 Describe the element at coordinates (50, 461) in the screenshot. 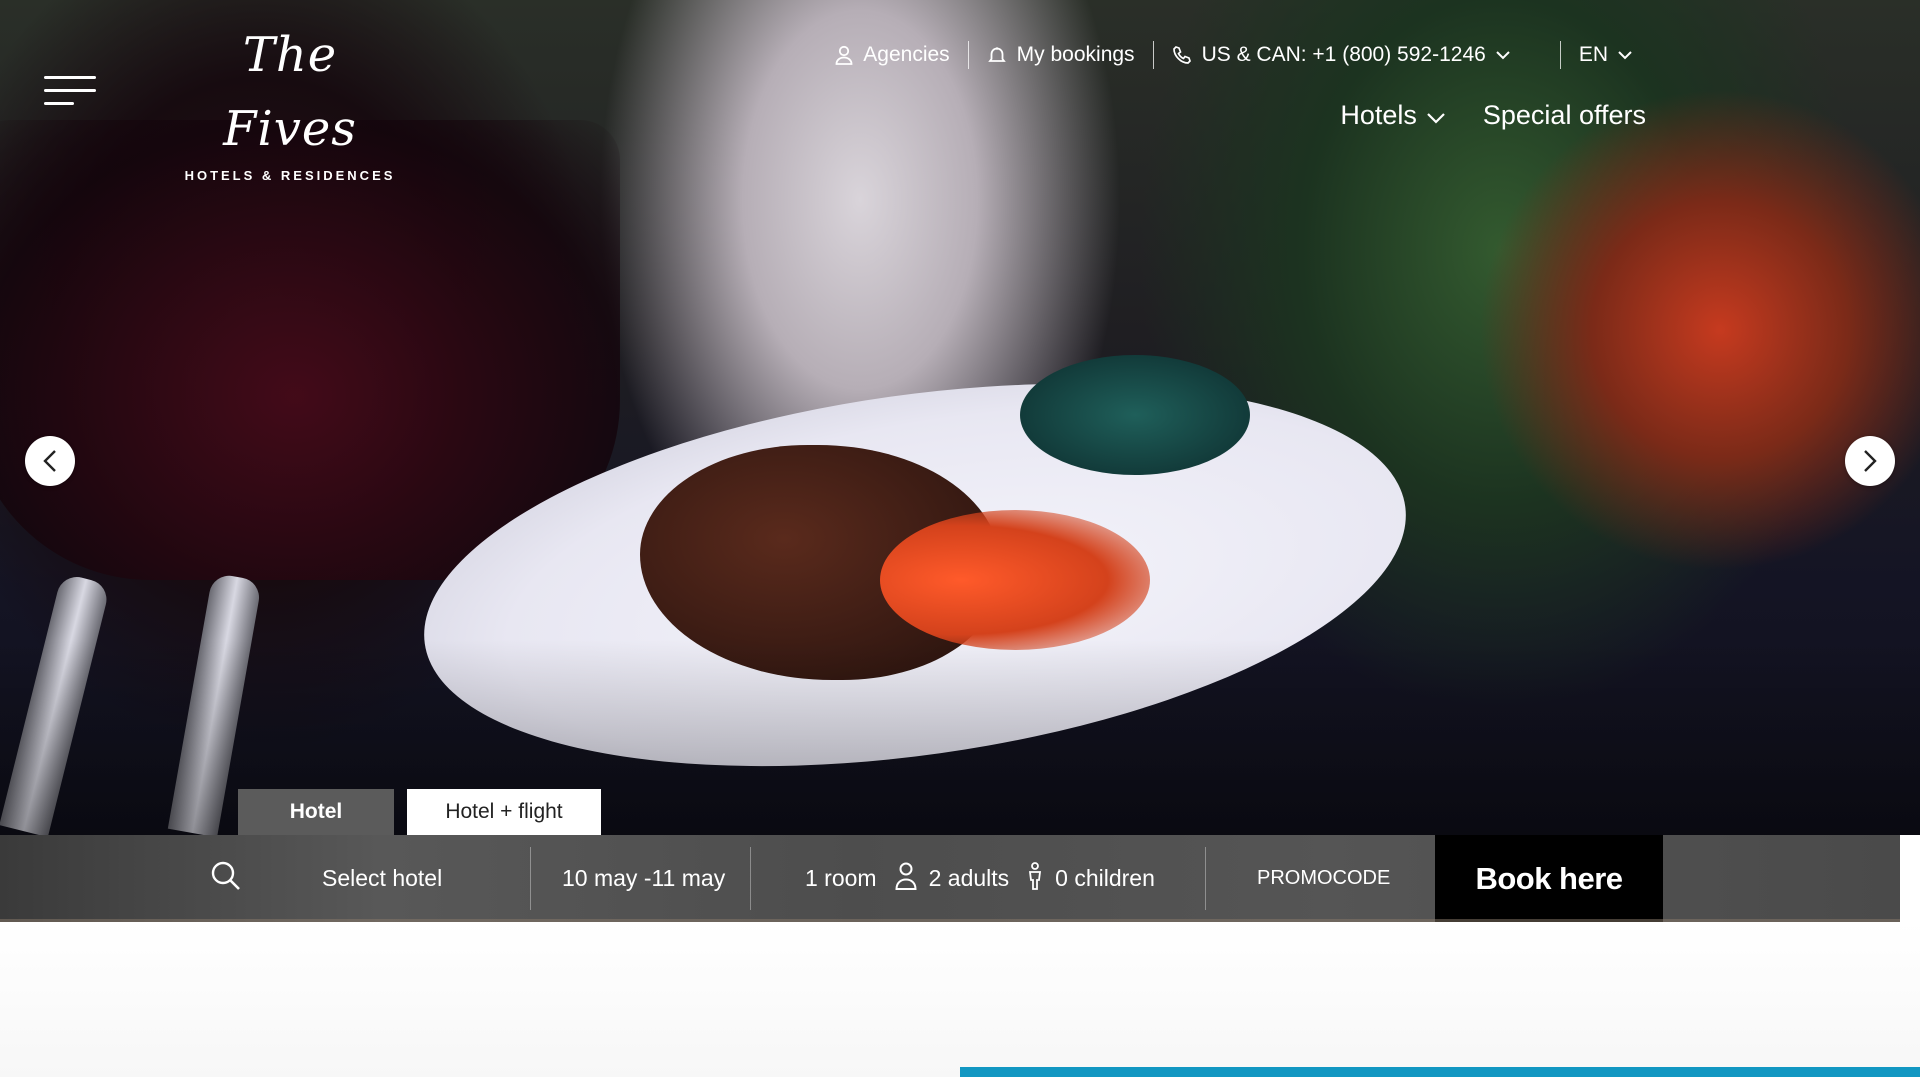

I see `chevron-left-icon` at that location.